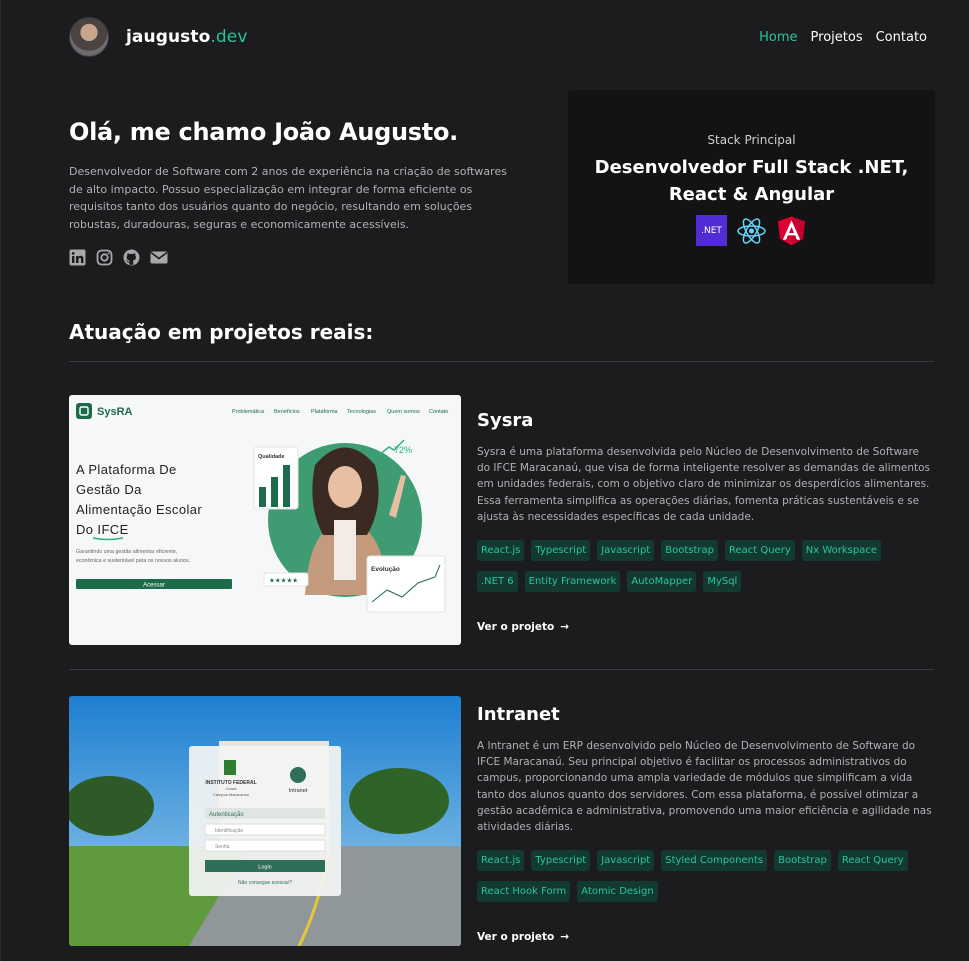  Describe the element at coordinates (271, 457) in the screenshot. I see `svg-text: Qualidade` at that location.